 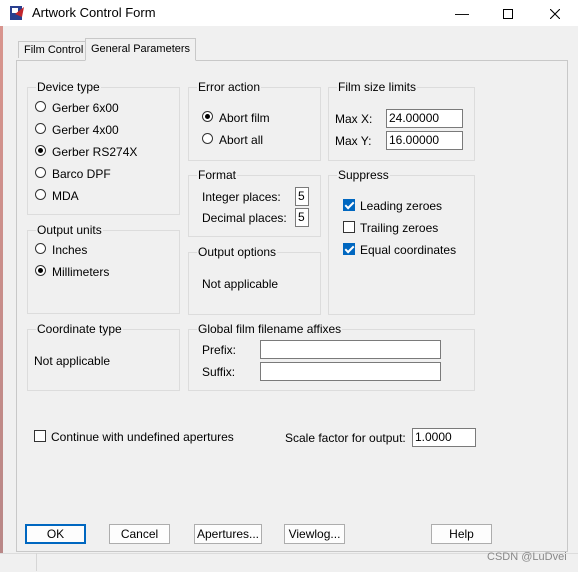 I want to click on radio-label: Gerber 6x00, so click(x=85, y=108).